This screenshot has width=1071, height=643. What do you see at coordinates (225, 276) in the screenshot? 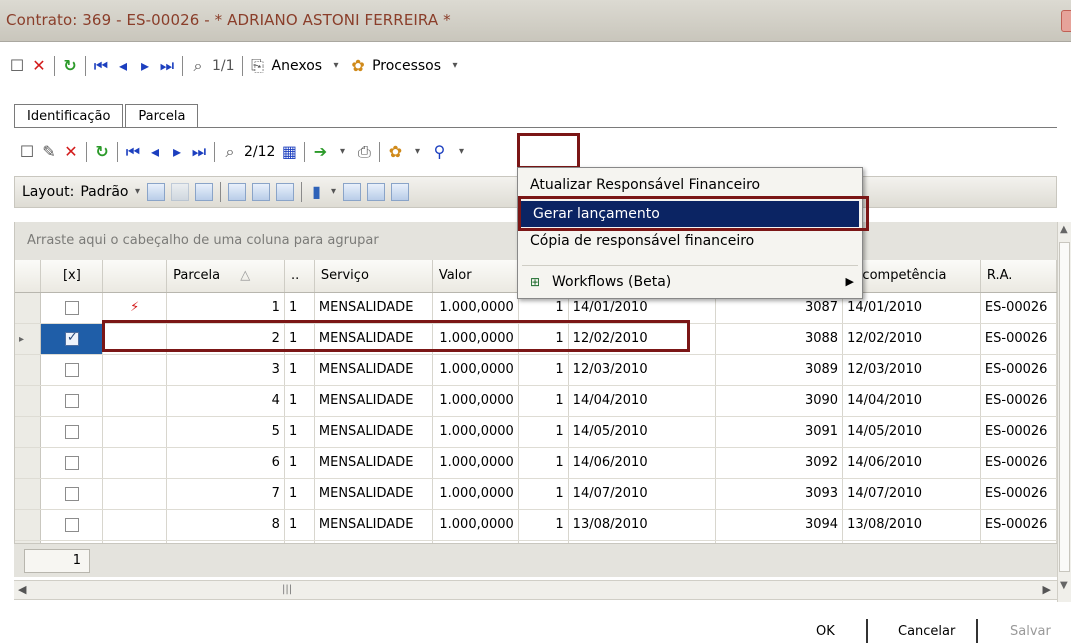
I see `column-header-parcela: Parcela △` at bounding box center [225, 276].